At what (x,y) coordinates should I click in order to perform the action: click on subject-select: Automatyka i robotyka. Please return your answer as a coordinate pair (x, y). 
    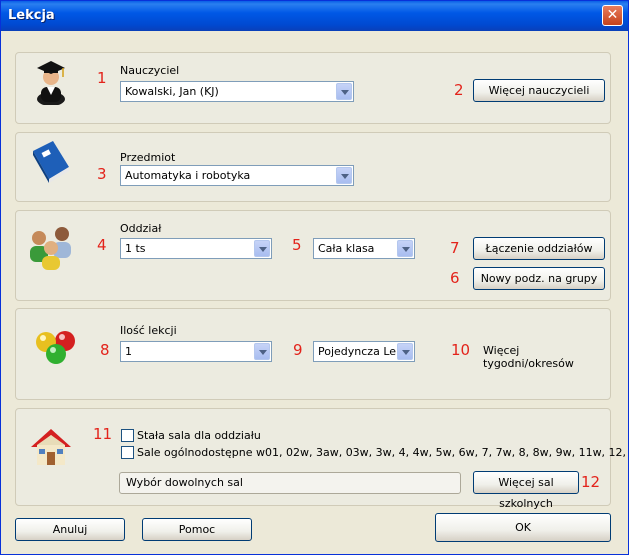
    Looking at the image, I should click on (237, 175).